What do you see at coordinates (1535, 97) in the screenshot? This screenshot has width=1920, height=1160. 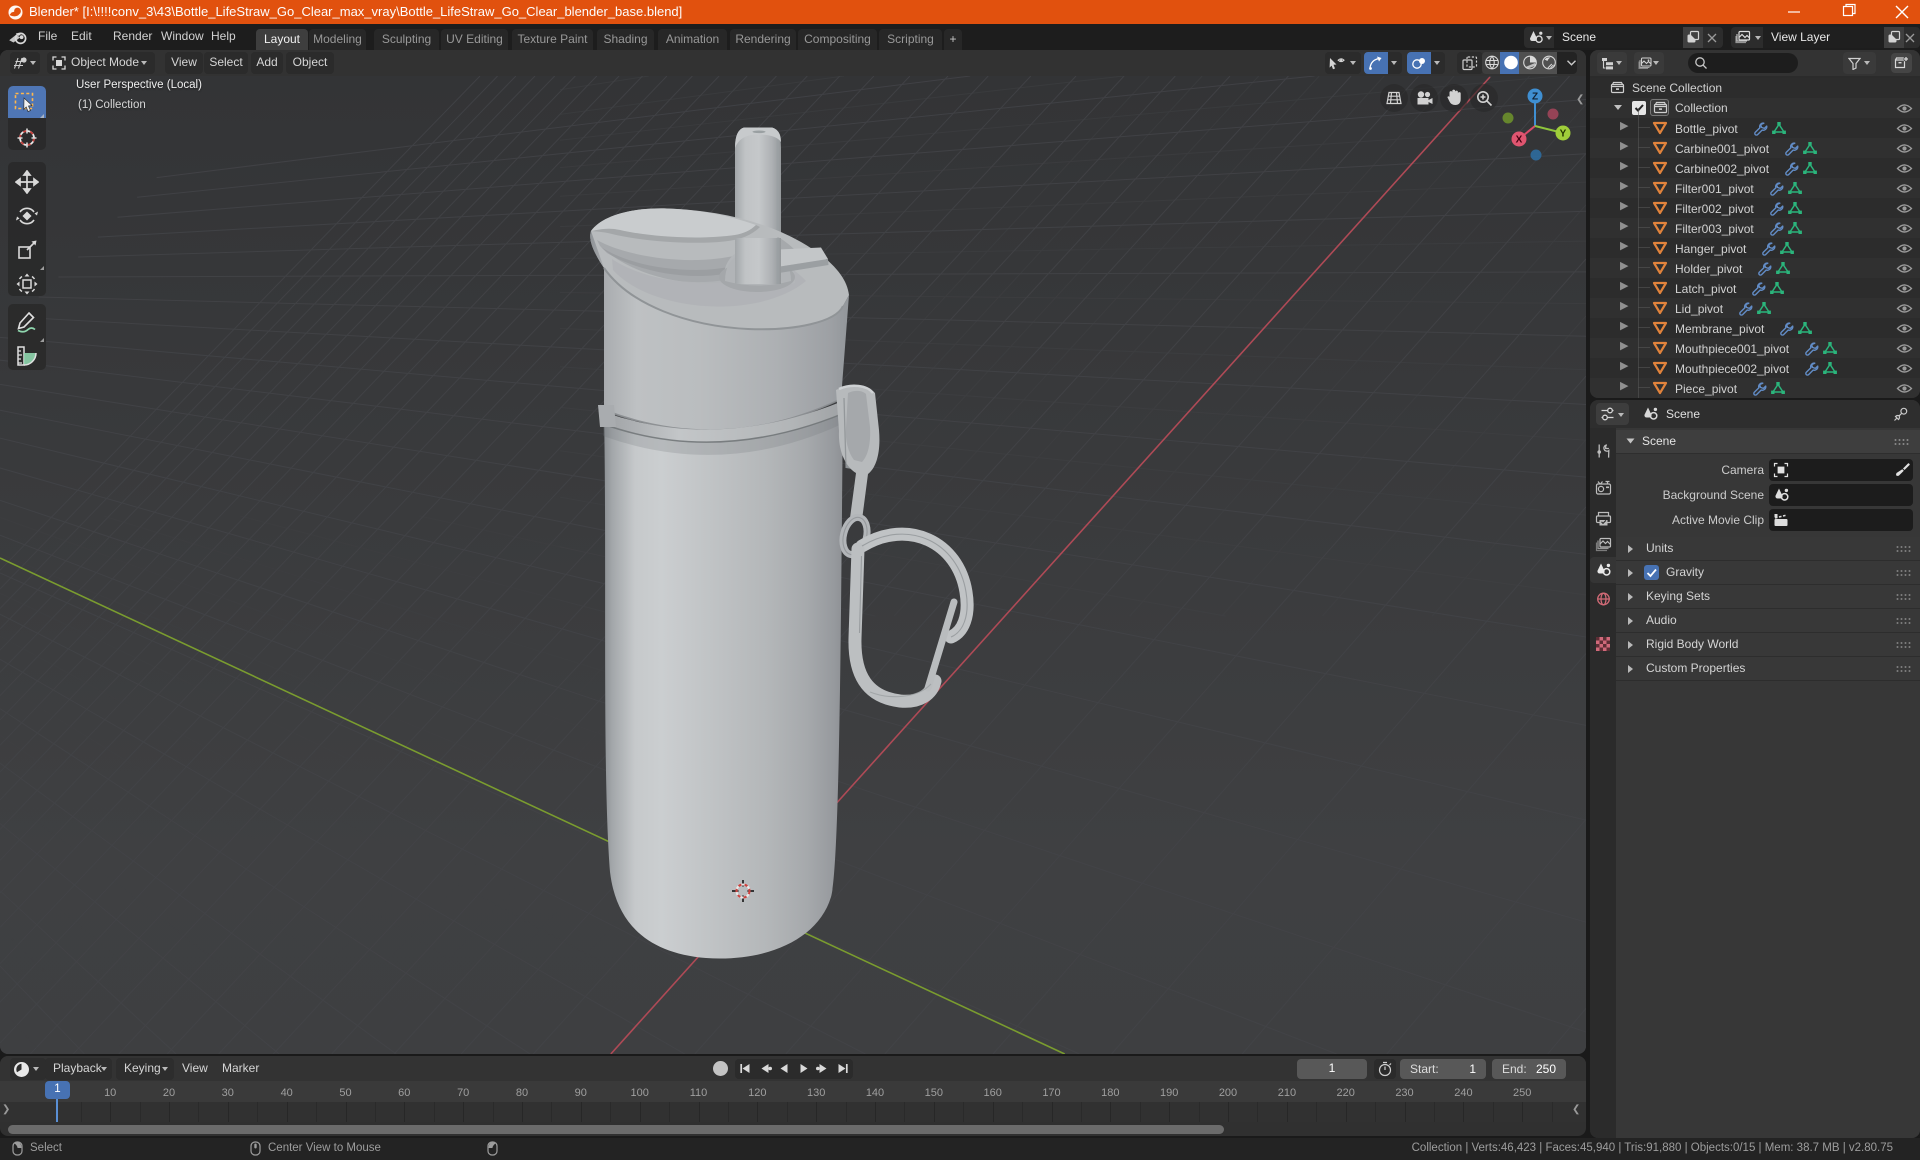 I see `svg-text: Z` at bounding box center [1535, 97].